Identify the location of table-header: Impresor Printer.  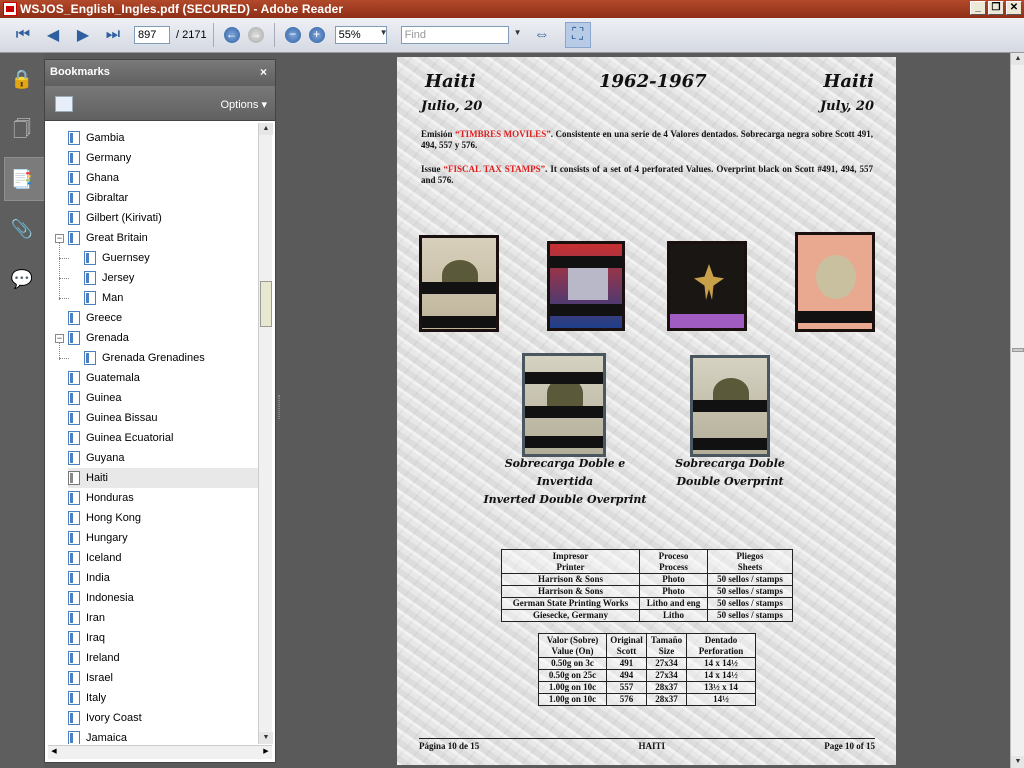
(570, 561).